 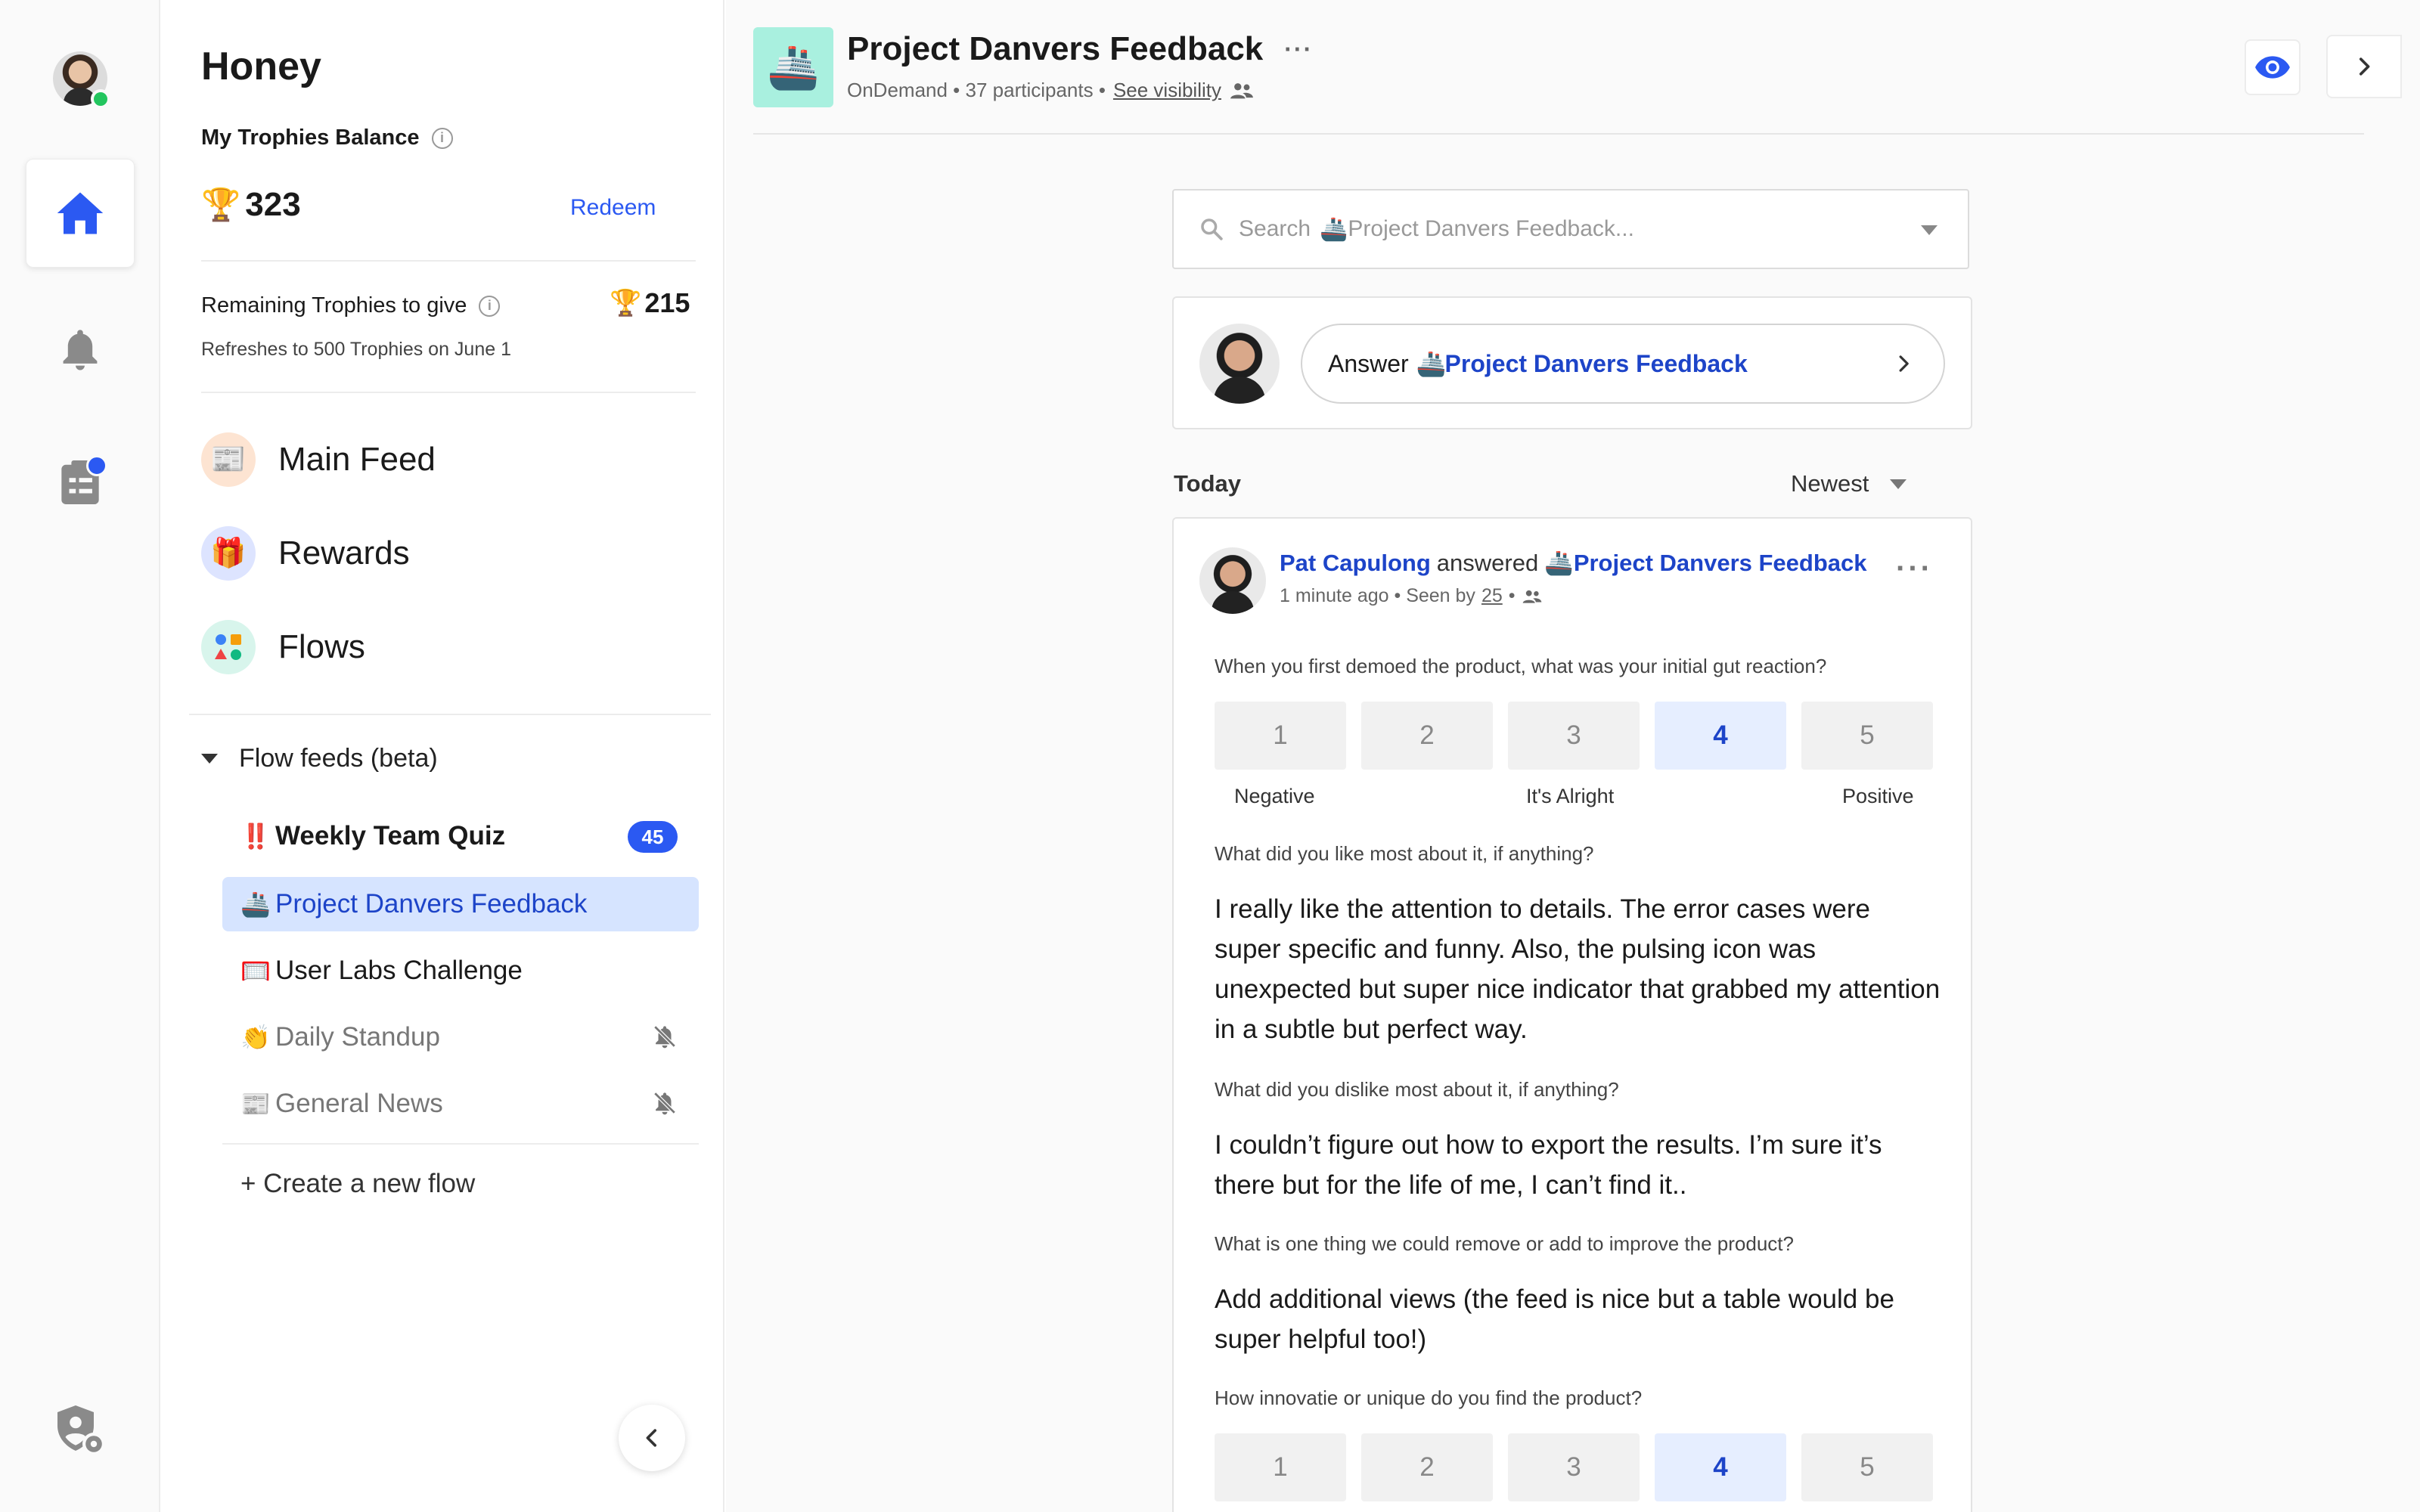 I want to click on ship-icon: 🚢, so click(x=255, y=905).